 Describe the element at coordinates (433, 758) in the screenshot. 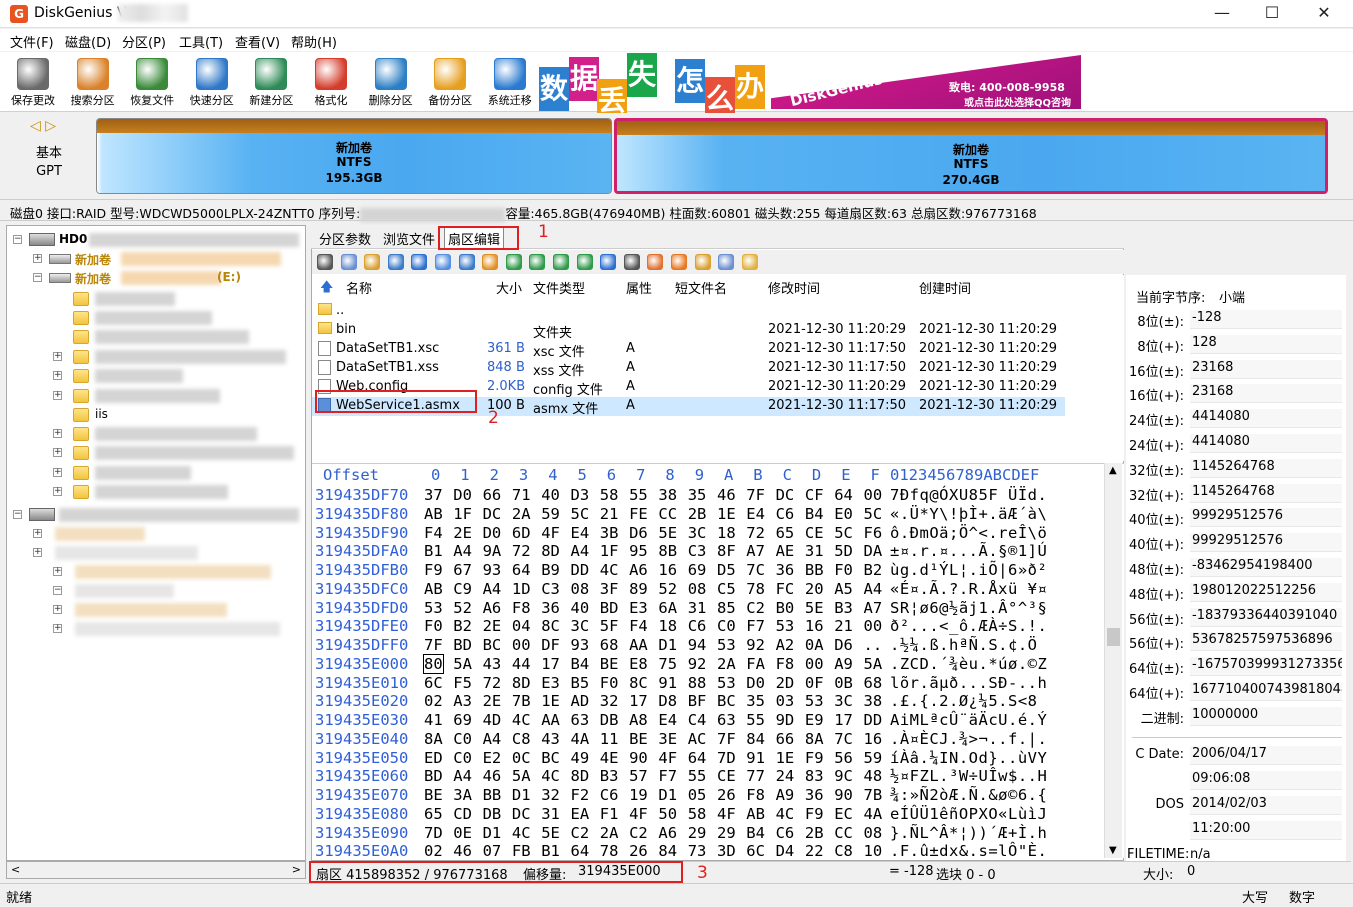

I see `hex-byte: ED` at that location.